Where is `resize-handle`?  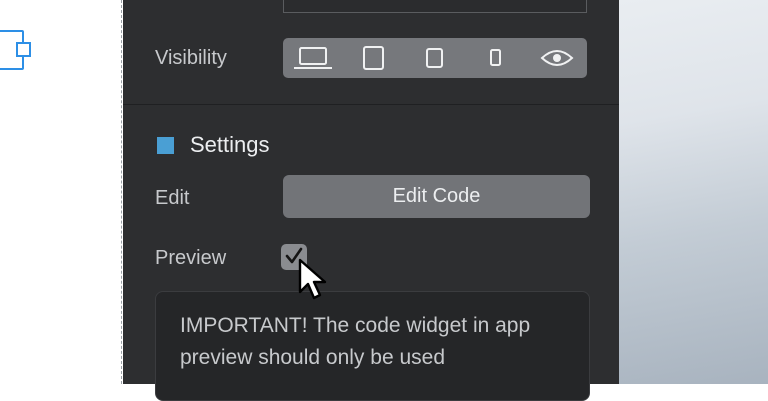
resize-handle is located at coordinates (23, 49).